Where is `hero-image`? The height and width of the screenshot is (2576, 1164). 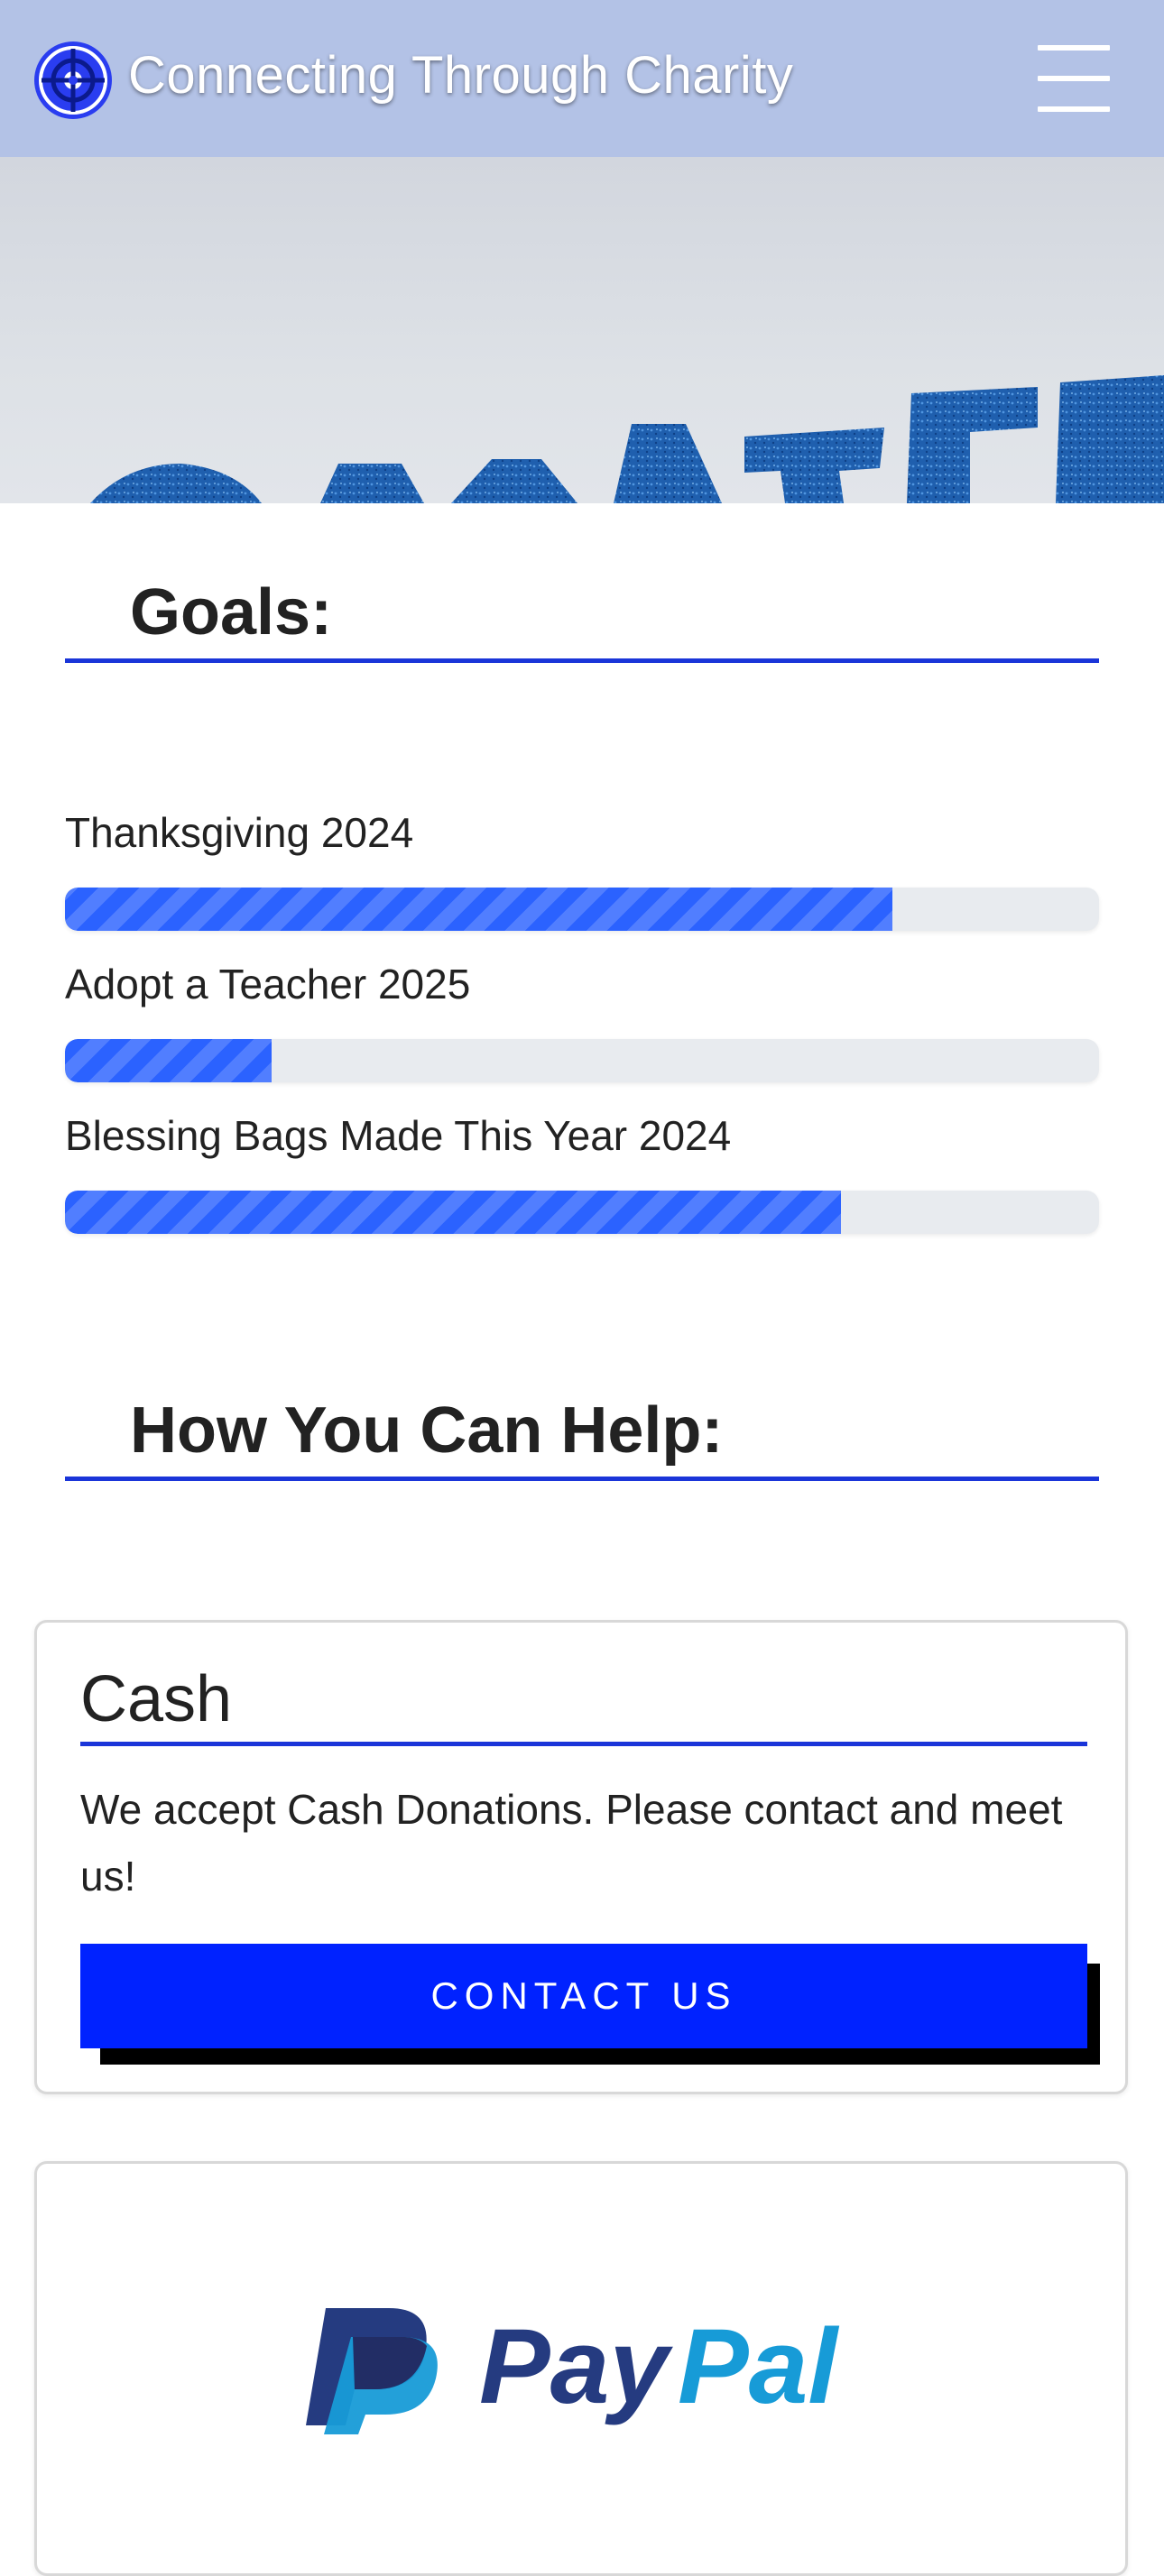
hero-image is located at coordinates (582, 330).